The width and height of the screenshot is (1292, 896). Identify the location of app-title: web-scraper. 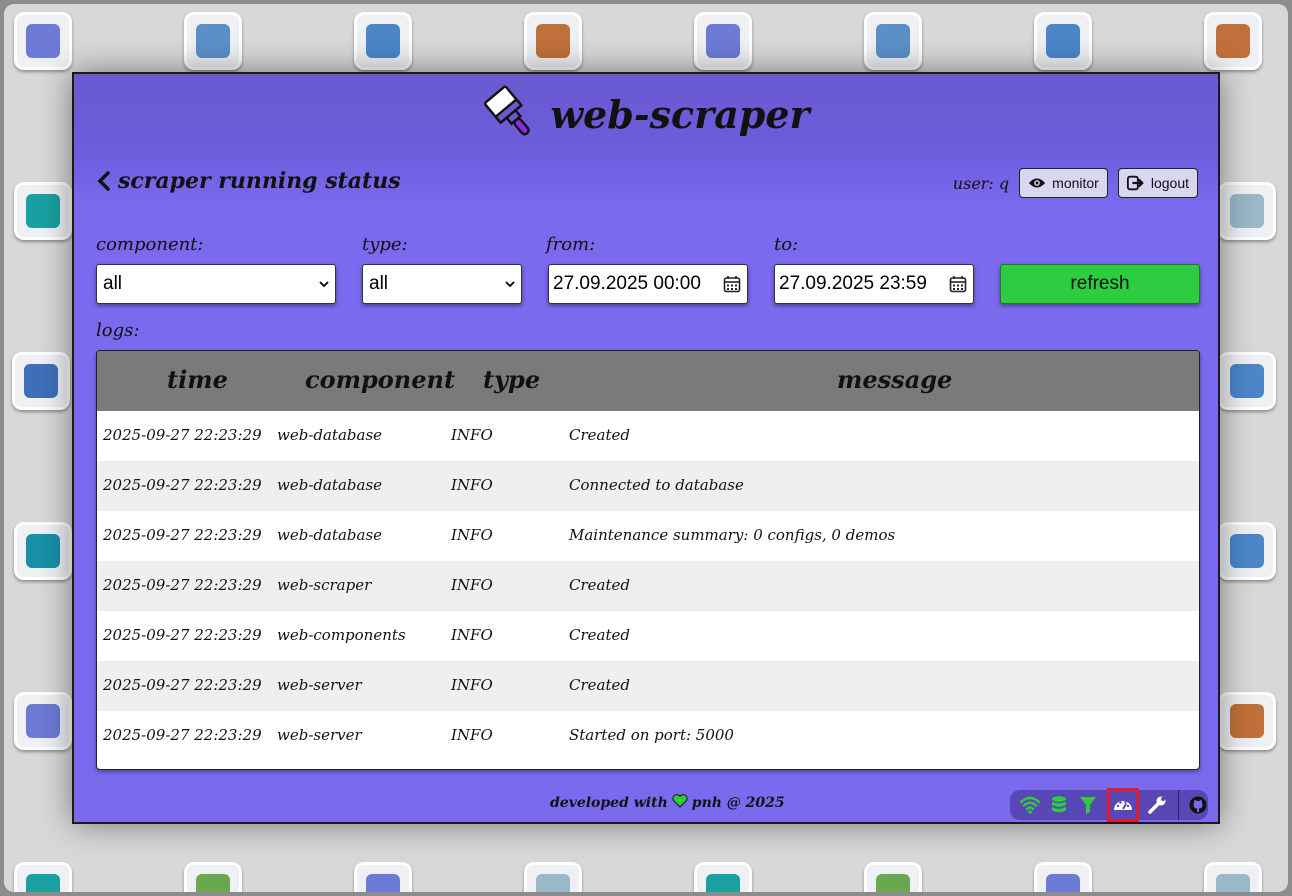
(680, 114).